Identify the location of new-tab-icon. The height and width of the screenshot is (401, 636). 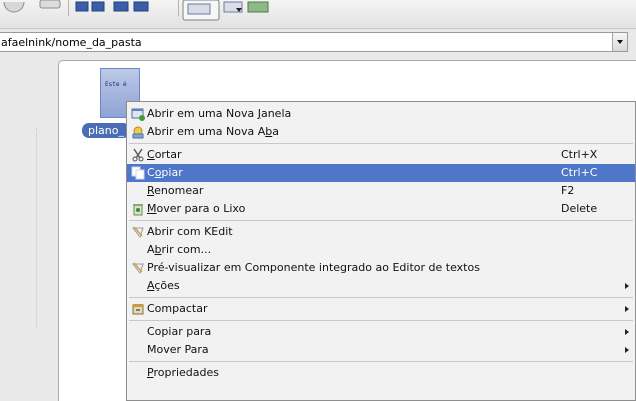
(138, 132).